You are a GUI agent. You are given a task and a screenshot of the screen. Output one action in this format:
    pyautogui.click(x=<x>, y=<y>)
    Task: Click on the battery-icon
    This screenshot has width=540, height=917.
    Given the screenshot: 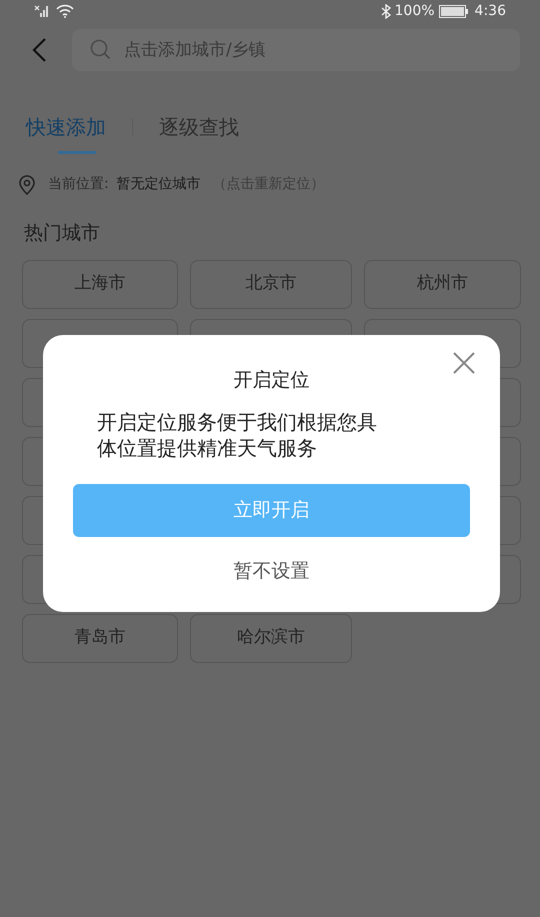 What is the action you would take?
    pyautogui.click(x=453, y=11)
    